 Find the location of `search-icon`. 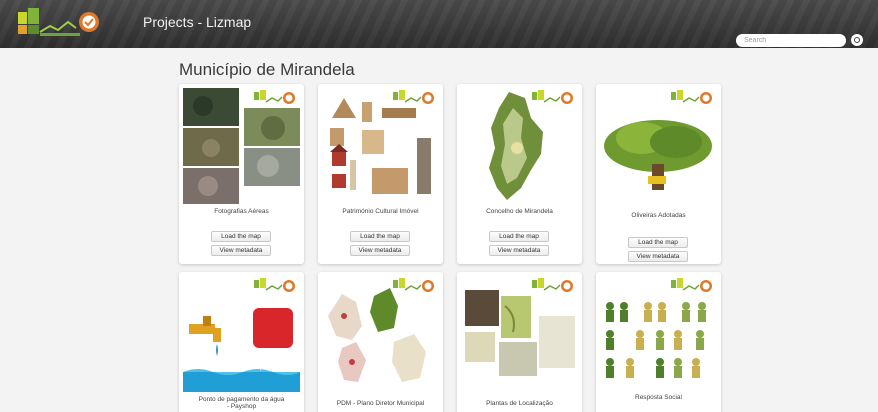

search-icon is located at coordinates (857, 40).